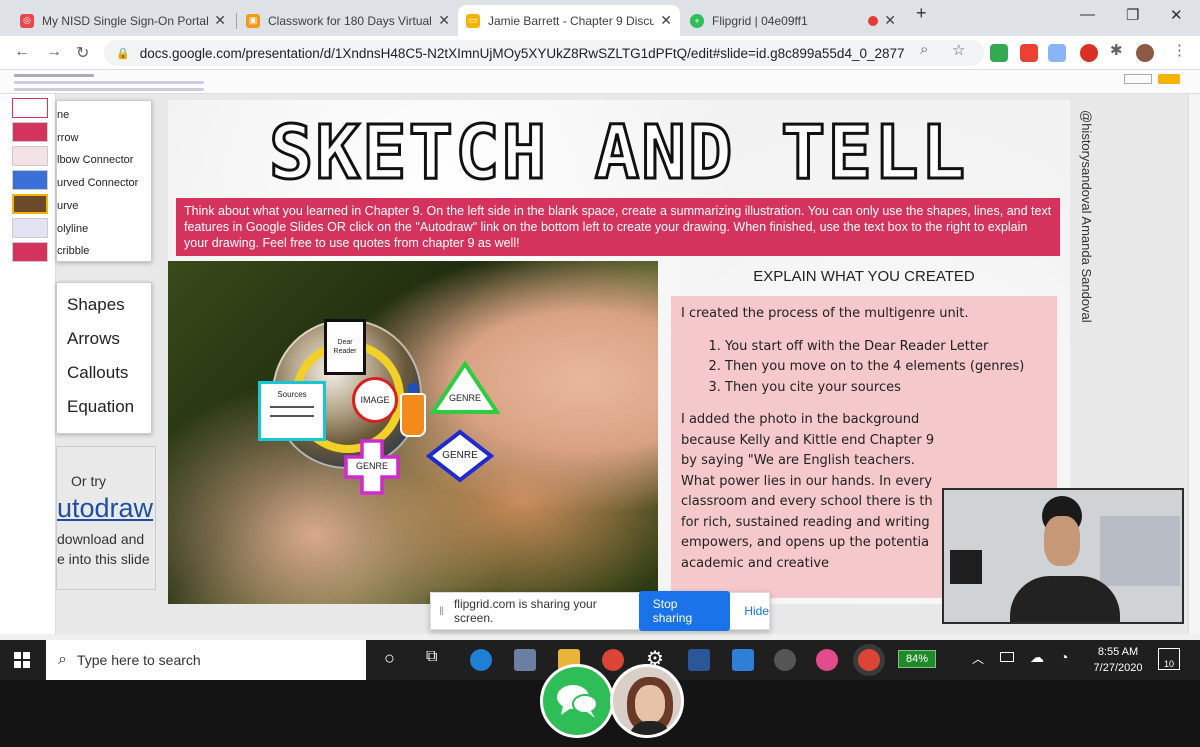  I want to click on menu-item-line: ne, so click(63, 115).